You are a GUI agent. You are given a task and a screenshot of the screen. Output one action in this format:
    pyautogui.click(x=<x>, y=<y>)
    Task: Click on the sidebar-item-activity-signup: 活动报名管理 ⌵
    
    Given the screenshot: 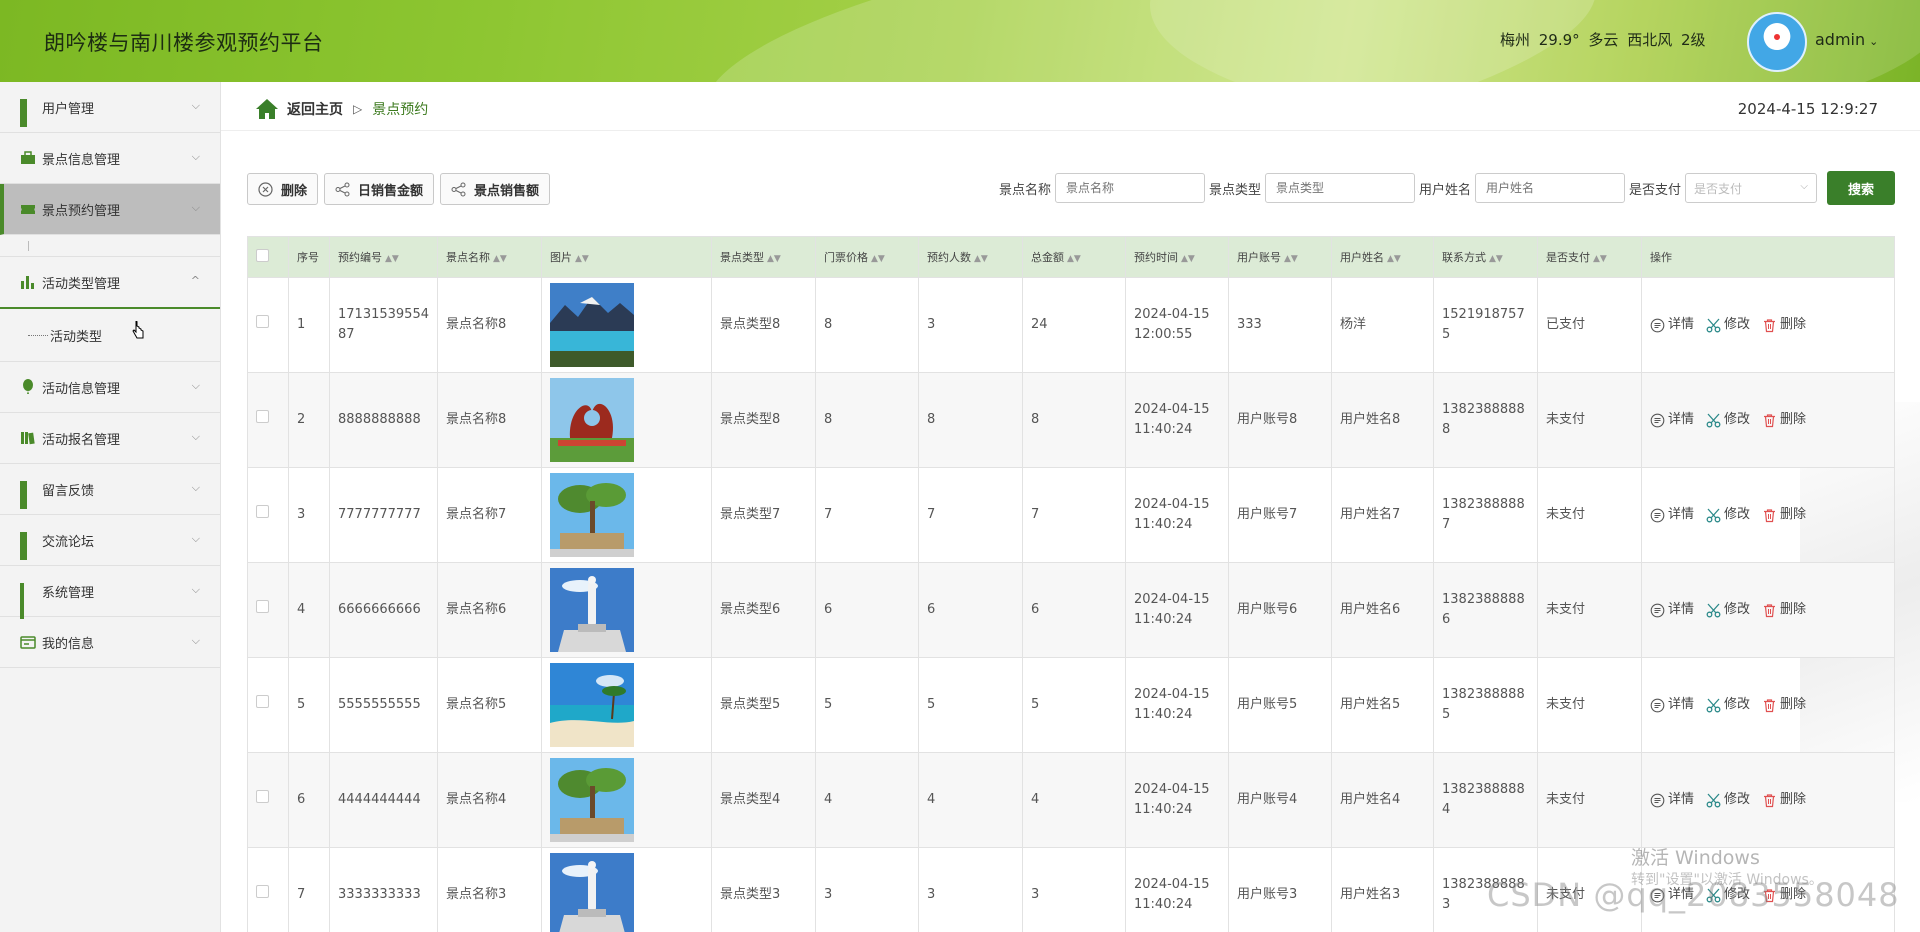 What is the action you would take?
    pyautogui.click(x=110, y=438)
    